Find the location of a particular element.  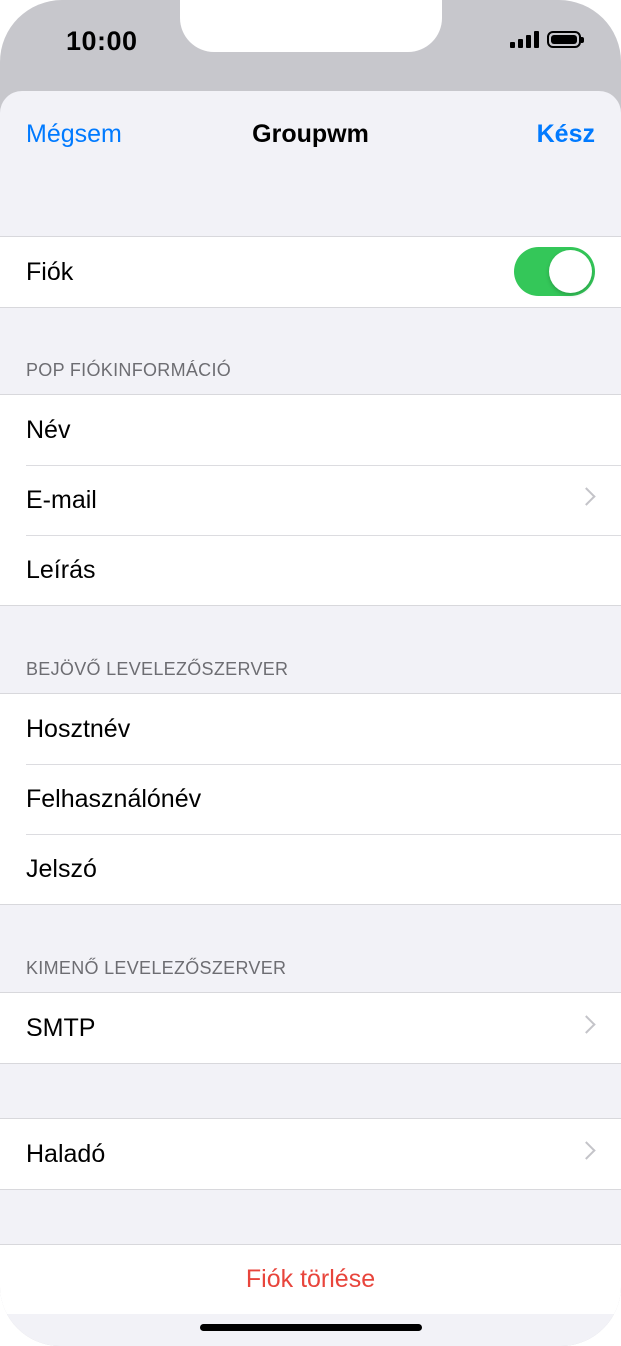

status-icons is located at coordinates (547, 39).